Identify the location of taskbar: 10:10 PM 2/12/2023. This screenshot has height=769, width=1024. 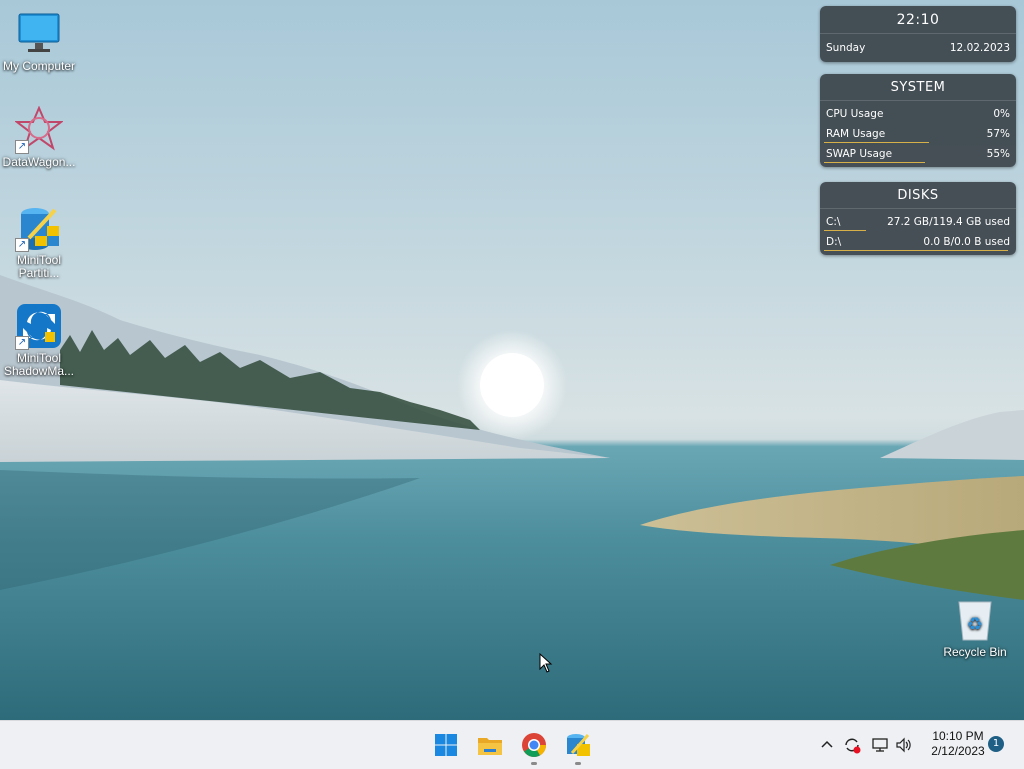
(512, 744).